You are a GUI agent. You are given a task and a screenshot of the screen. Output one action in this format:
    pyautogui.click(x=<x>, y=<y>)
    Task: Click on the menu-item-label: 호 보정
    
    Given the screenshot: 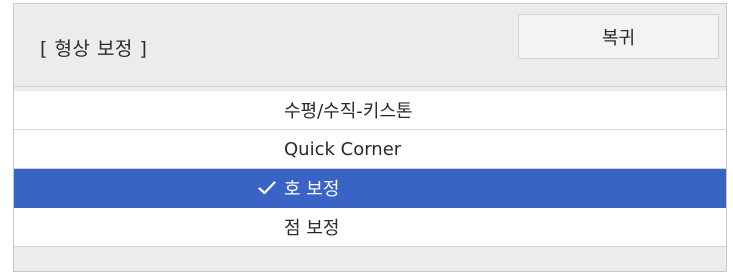 What is the action you would take?
    pyautogui.click(x=312, y=189)
    